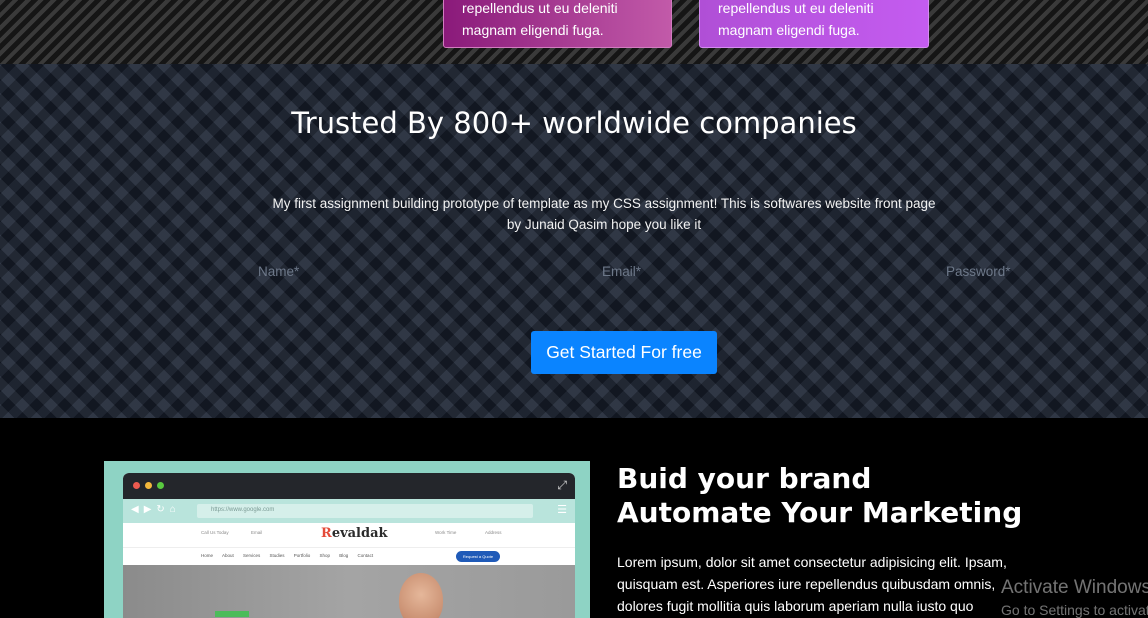 The width and height of the screenshot is (1148, 618). What do you see at coordinates (359, 533) in the screenshot?
I see `logo-text: evaldak` at bounding box center [359, 533].